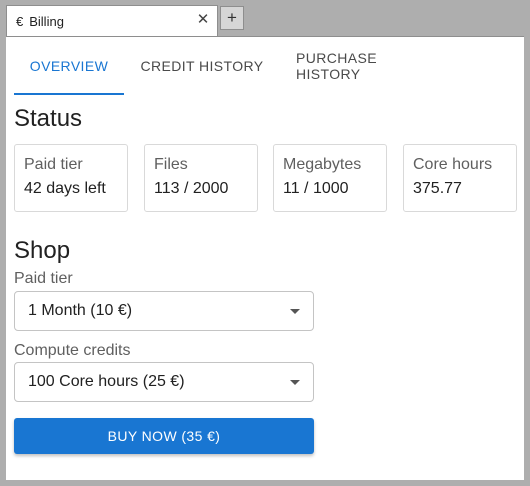 Image resolution: width=530 pixels, height=486 pixels. Describe the element at coordinates (232, 18) in the screenshot. I see `new-tab-button: +` at that location.